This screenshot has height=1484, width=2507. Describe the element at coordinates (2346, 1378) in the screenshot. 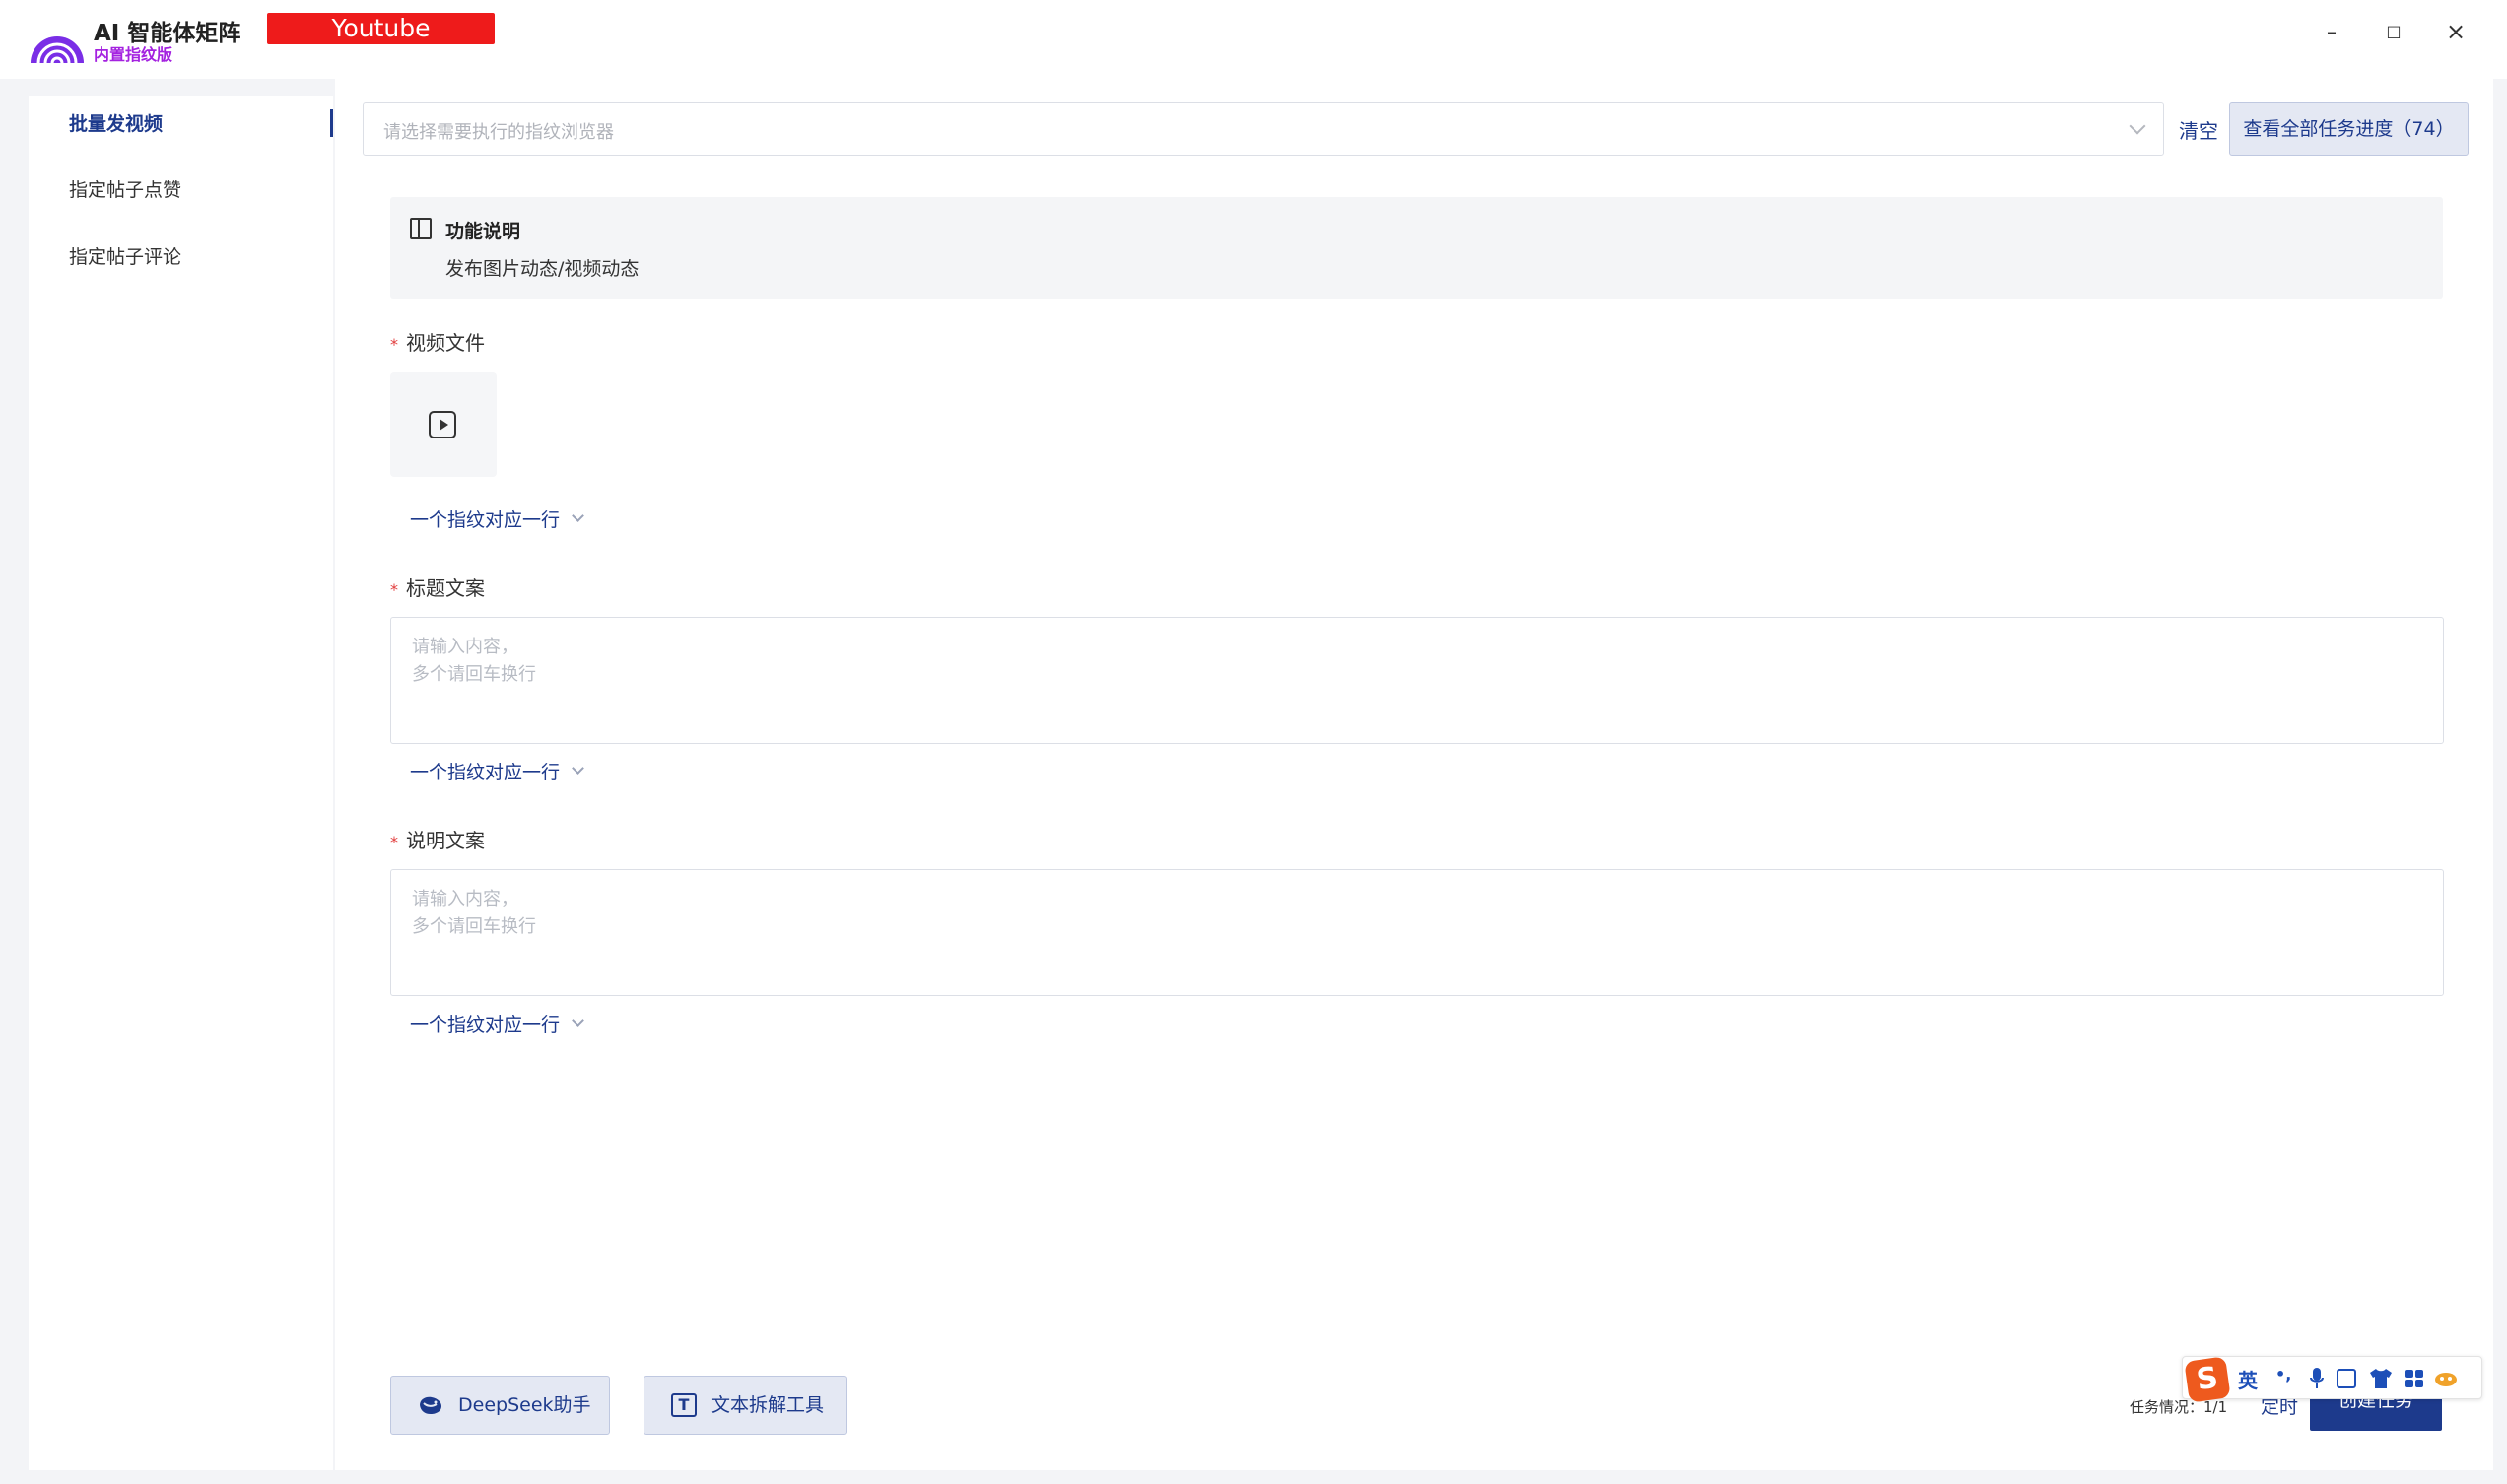

I see `keyboard-icon` at that location.